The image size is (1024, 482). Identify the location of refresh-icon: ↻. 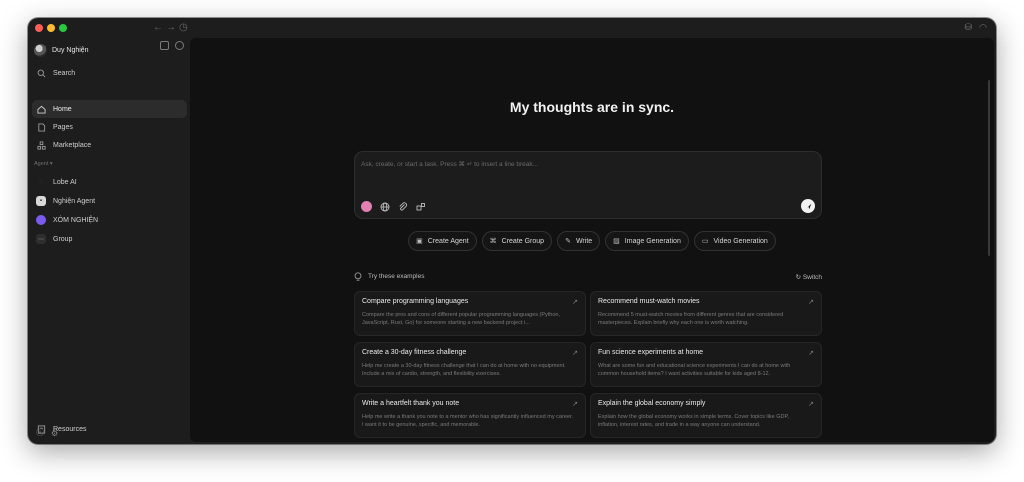
(799, 277).